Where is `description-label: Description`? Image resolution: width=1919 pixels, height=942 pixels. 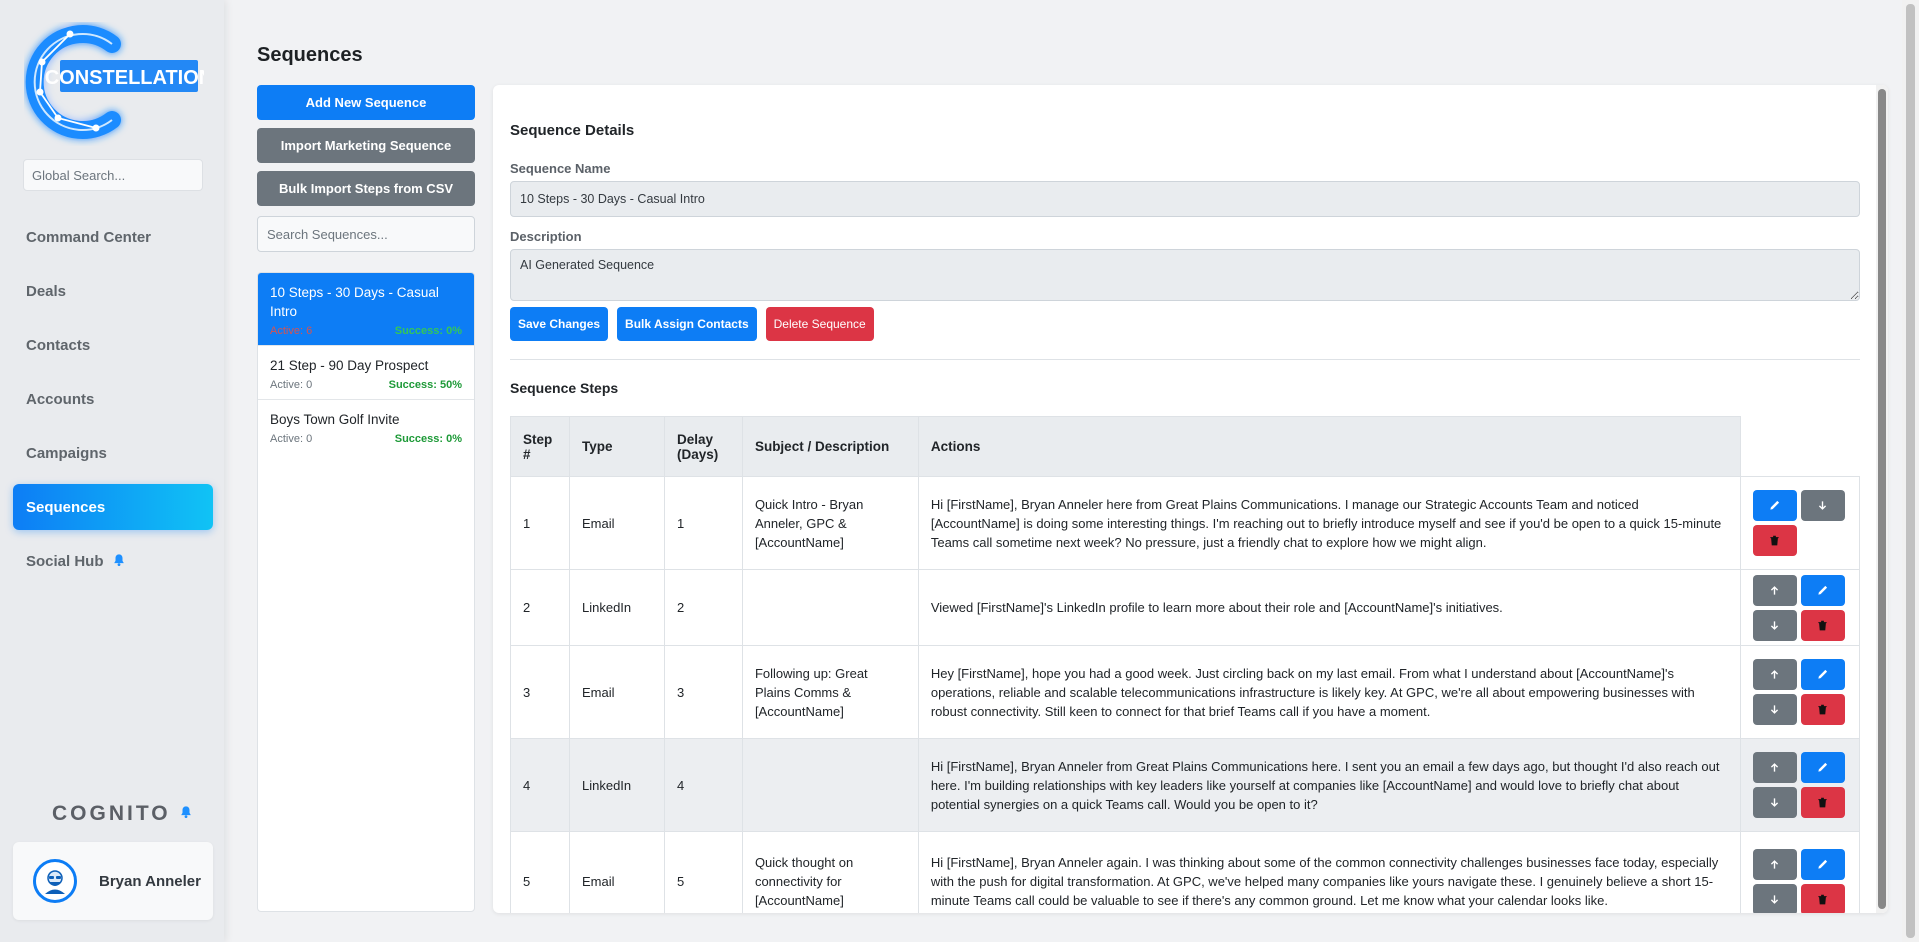 description-label: Description is located at coordinates (546, 236).